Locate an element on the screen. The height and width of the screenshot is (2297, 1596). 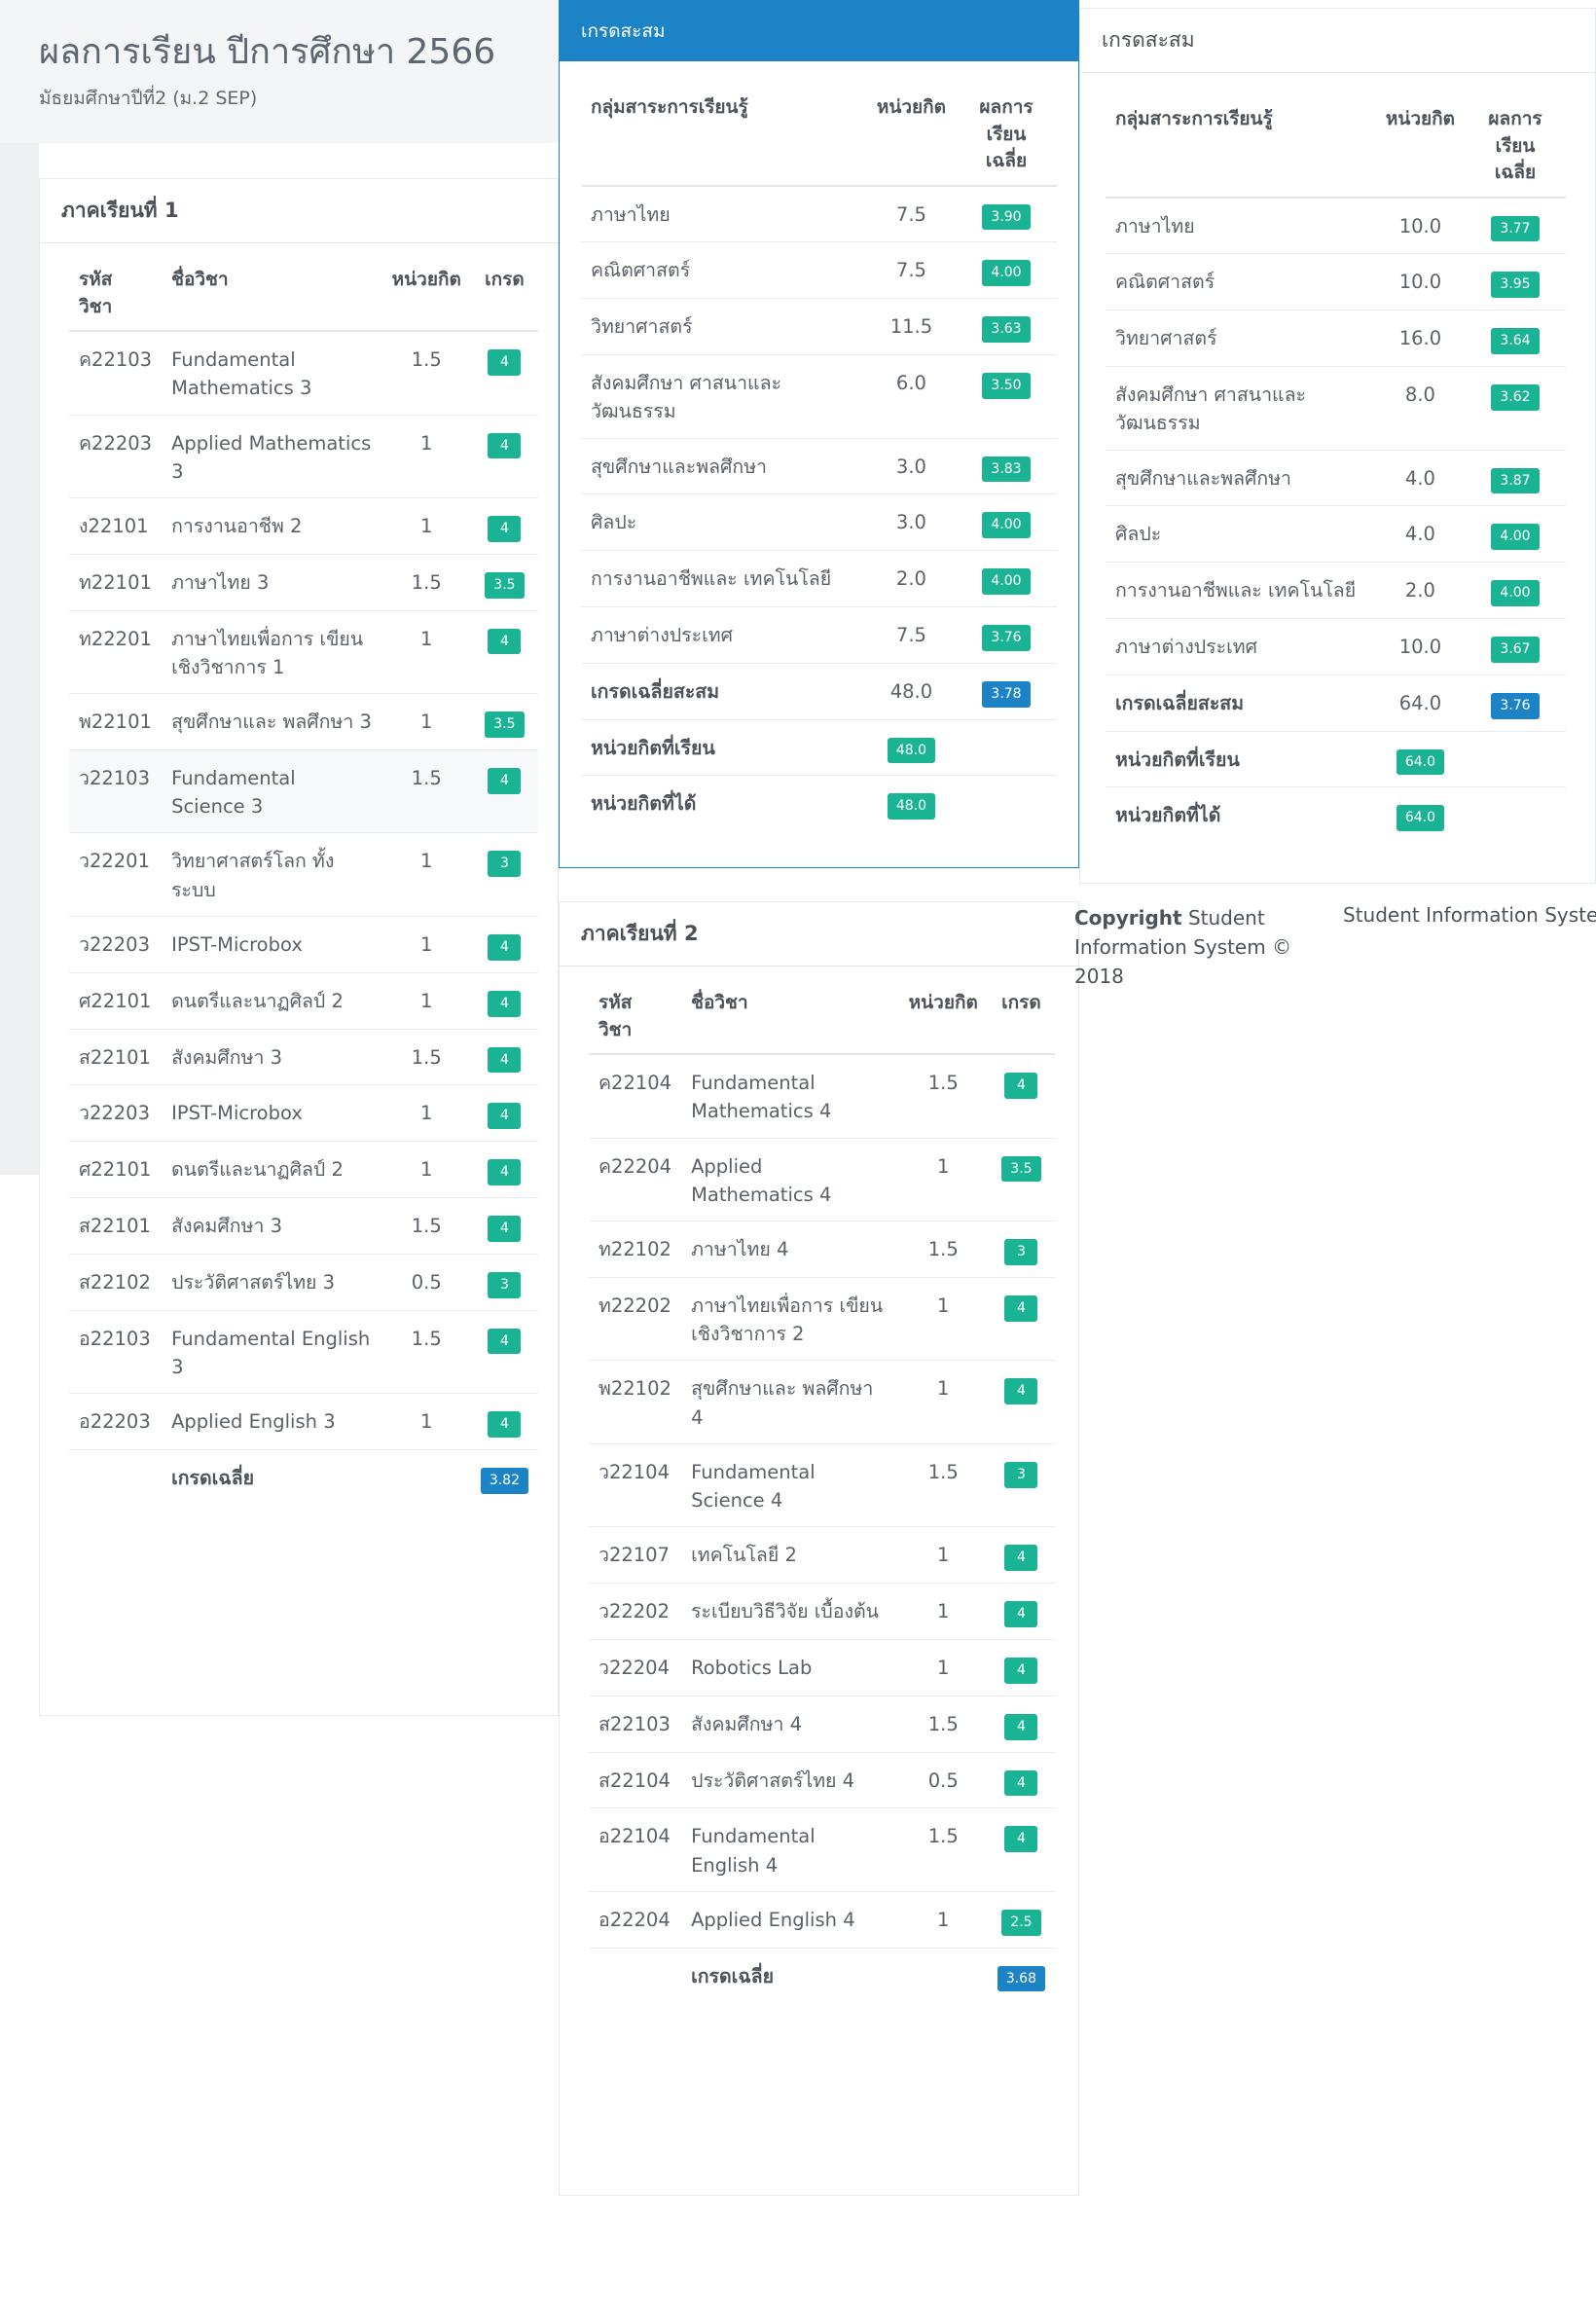
credits-studied-cell: 48.0 is located at coordinates (911, 747).